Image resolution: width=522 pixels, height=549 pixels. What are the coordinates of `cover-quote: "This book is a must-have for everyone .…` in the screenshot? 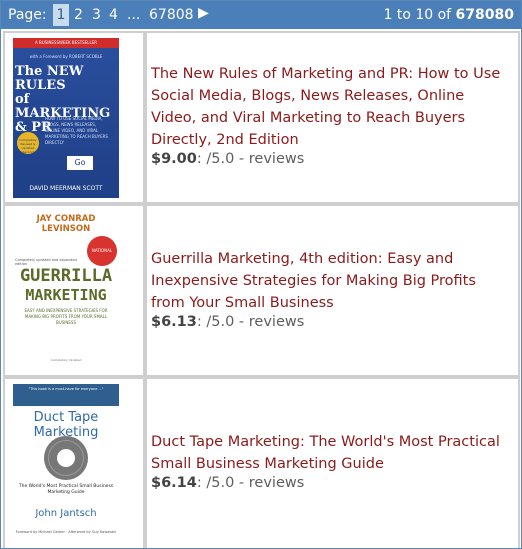 It's located at (66, 389).